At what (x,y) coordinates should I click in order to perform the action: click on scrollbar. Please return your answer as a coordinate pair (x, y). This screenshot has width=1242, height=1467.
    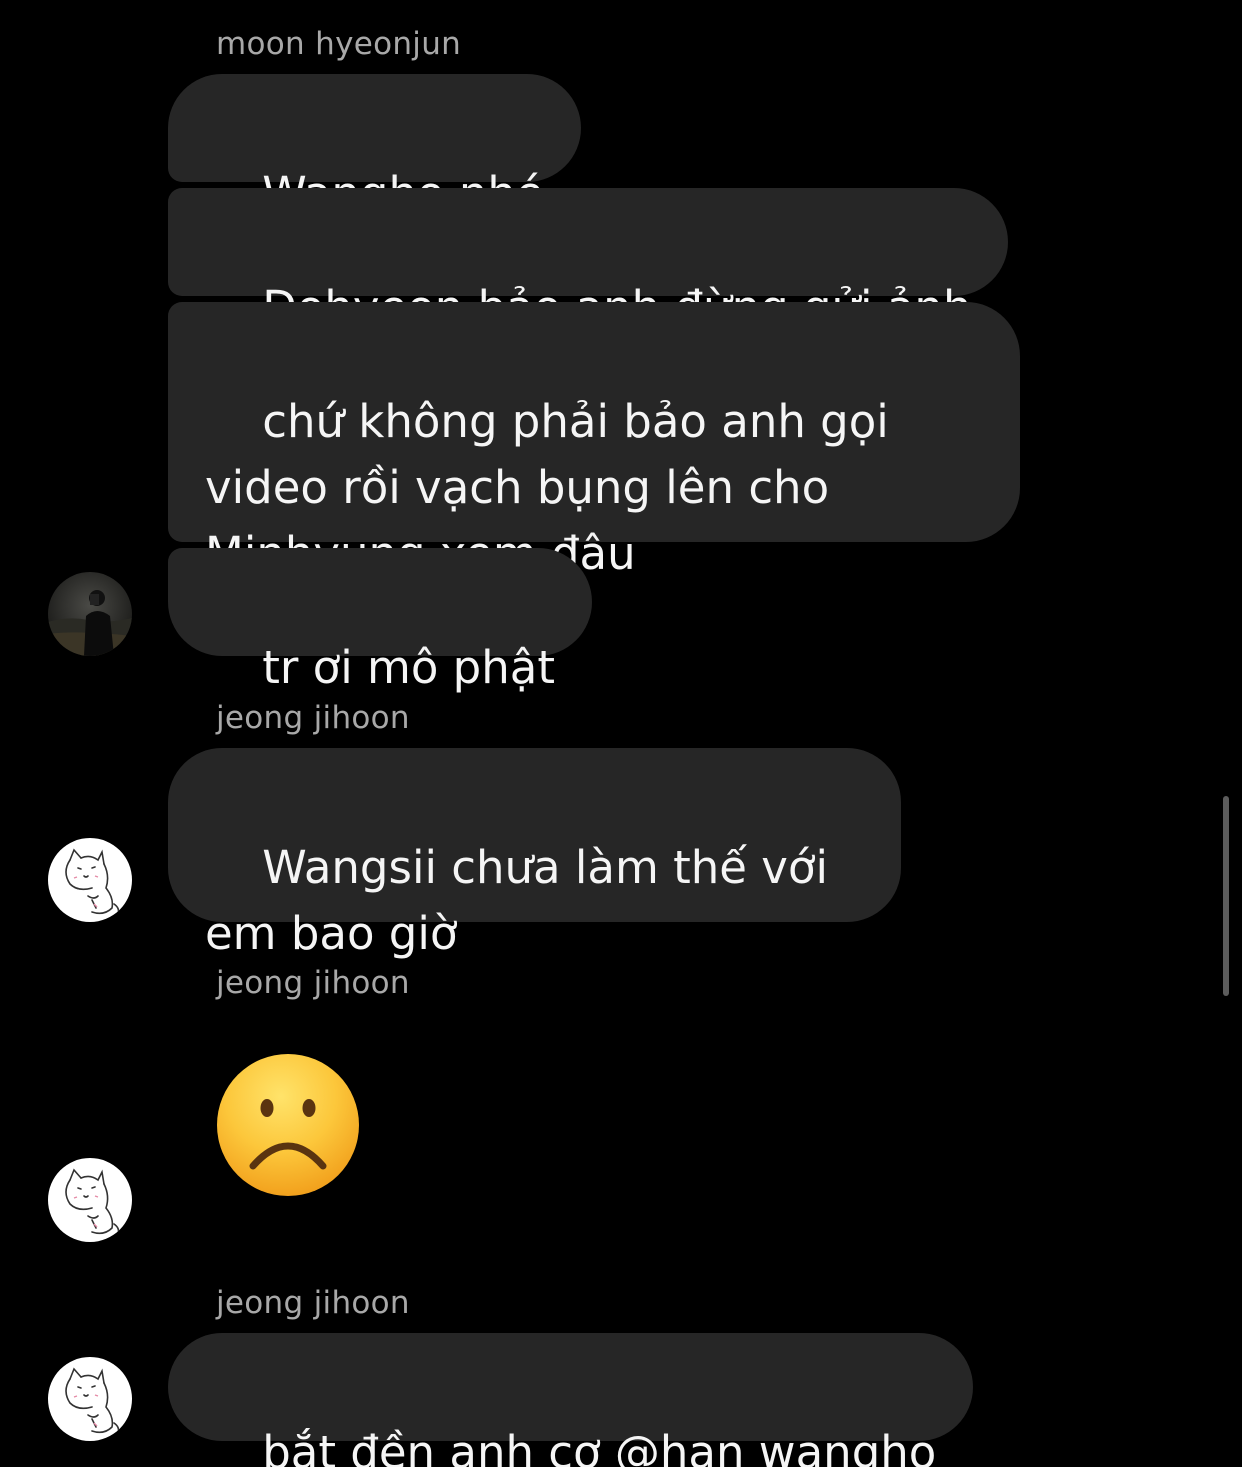
    Looking at the image, I should click on (1226, 896).